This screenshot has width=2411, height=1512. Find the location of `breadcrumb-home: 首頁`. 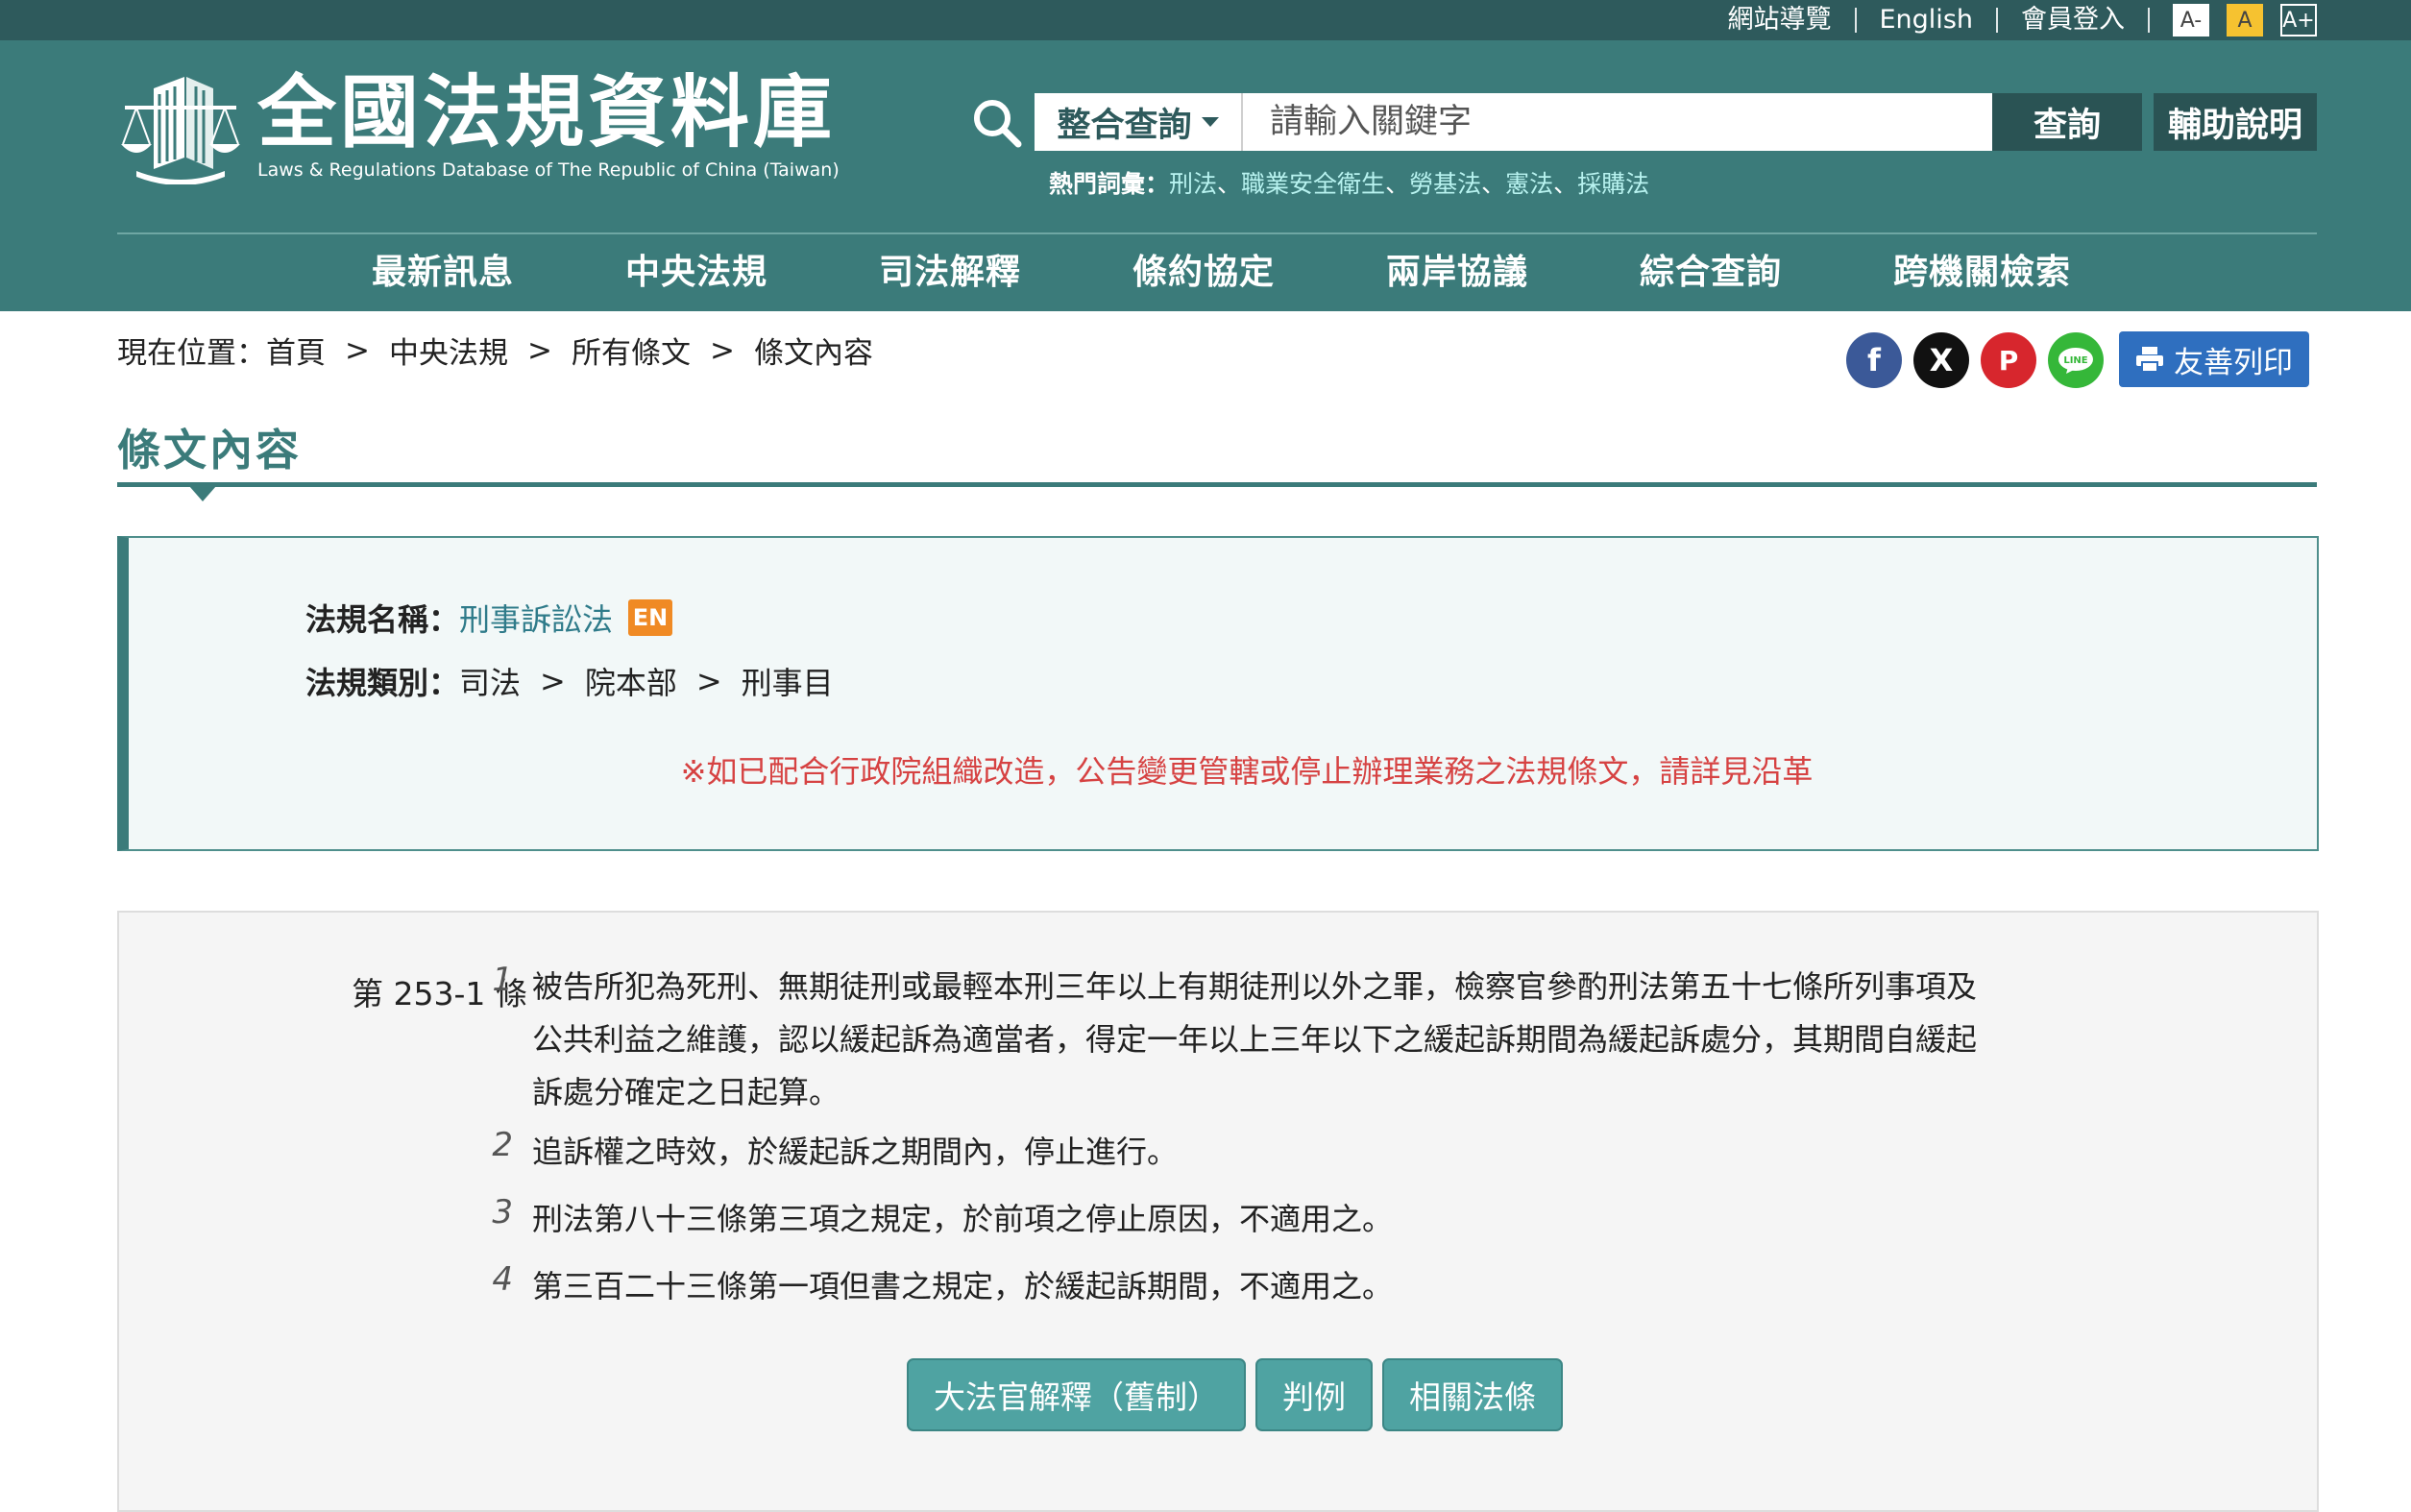

breadcrumb-home: 首頁 is located at coordinates (296, 350).